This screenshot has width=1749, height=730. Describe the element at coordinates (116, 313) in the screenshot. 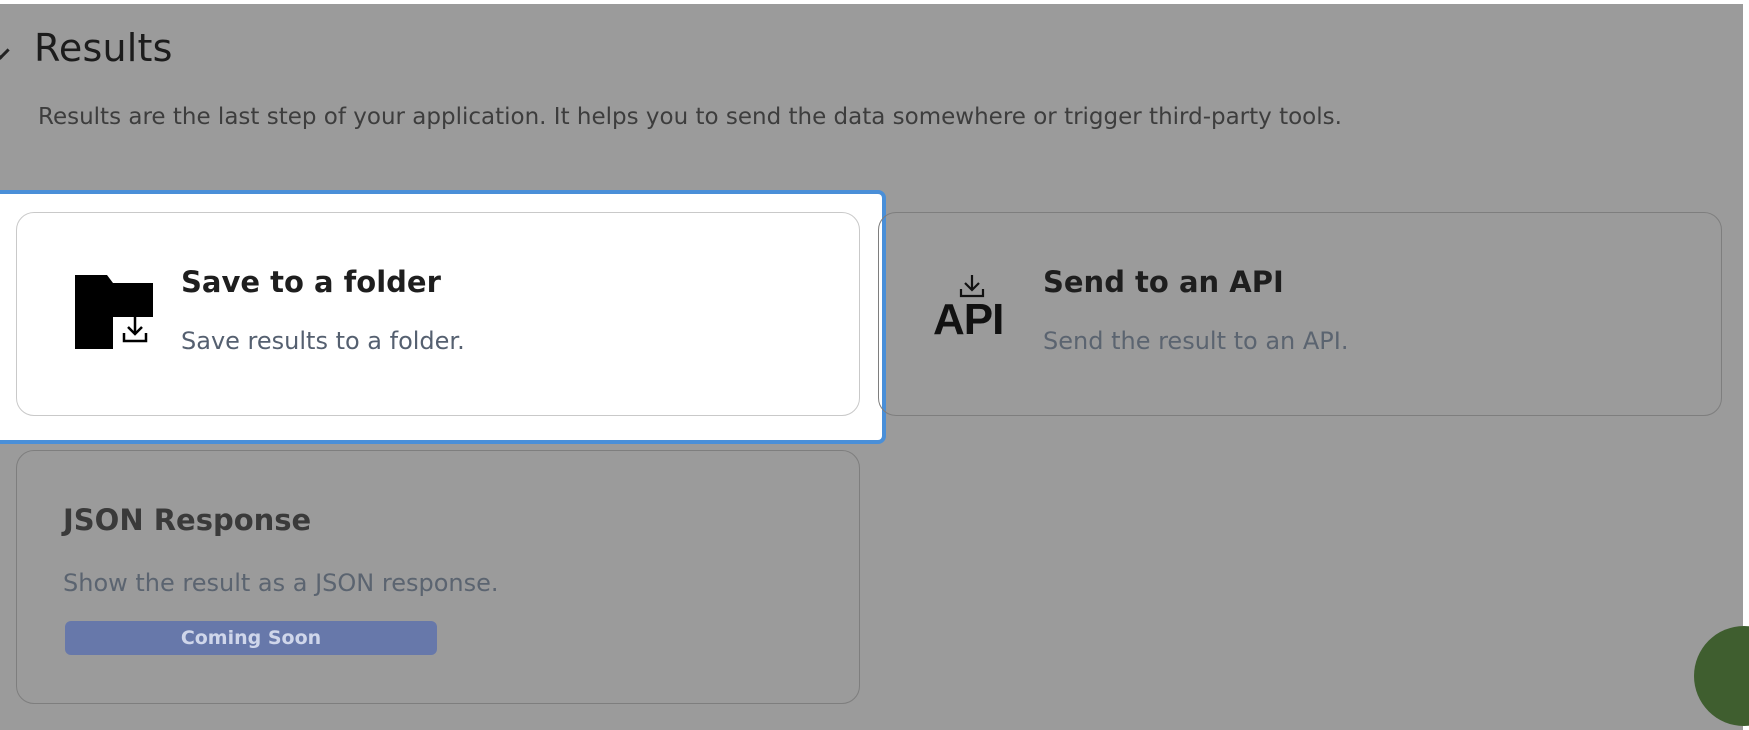

I see `folder-download-icon` at that location.